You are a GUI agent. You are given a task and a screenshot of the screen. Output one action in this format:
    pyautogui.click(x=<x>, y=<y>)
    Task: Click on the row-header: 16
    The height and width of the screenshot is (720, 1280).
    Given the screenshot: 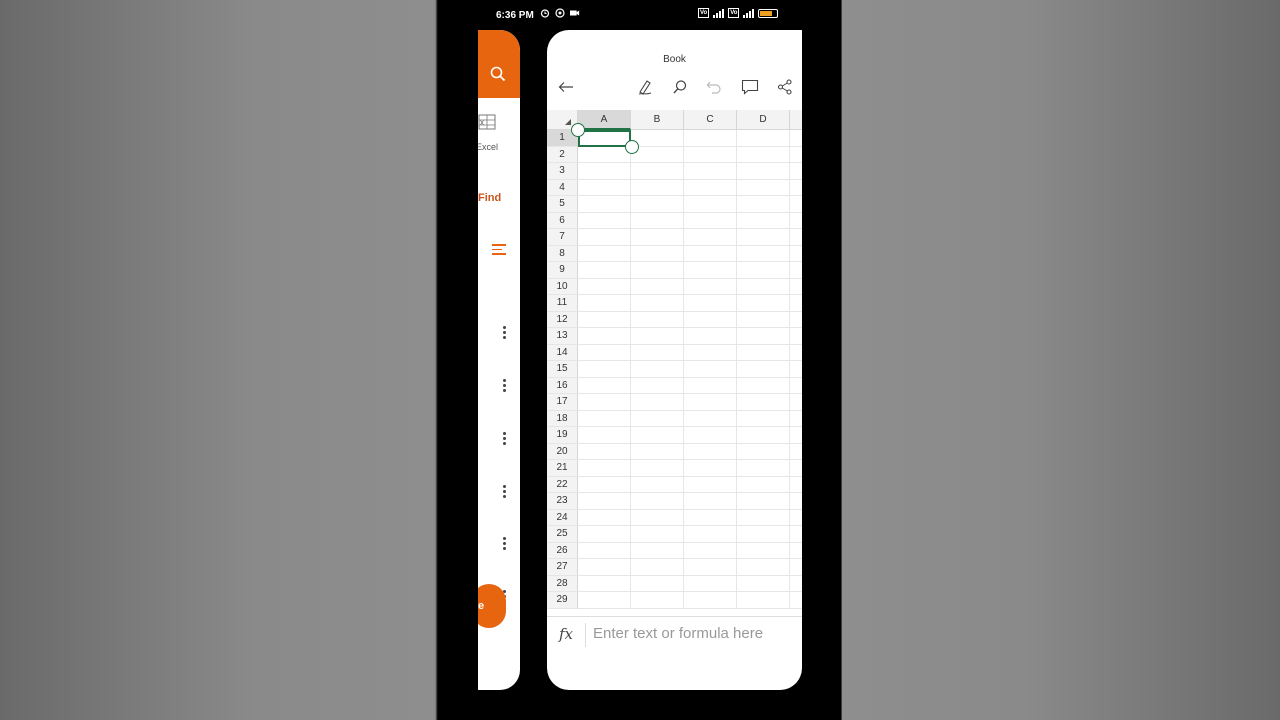 What is the action you would take?
    pyautogui.click(x=562, y=385)
    